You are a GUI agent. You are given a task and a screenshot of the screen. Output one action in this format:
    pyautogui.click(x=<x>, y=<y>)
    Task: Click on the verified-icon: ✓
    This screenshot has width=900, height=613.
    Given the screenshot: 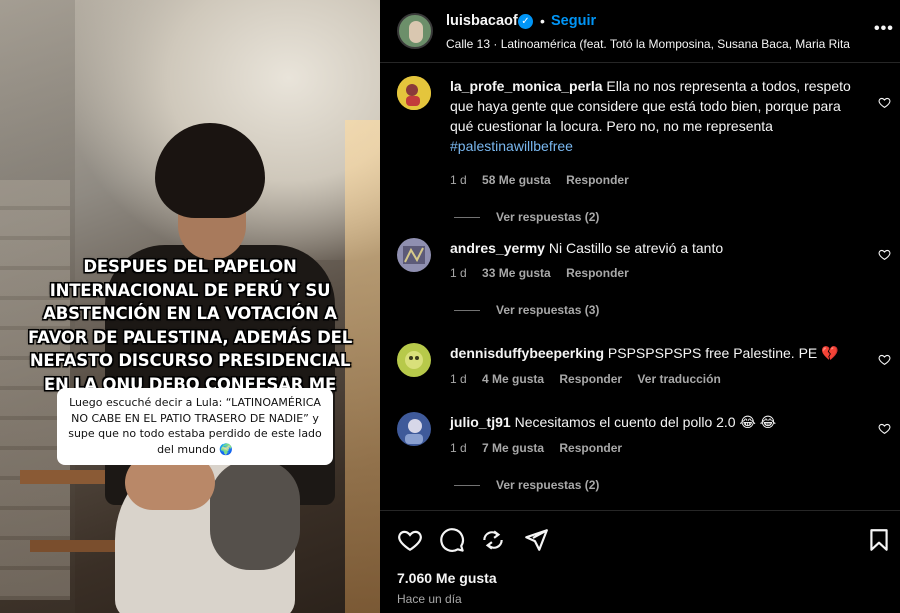 What is the action you would take?
    pyautogui.click(x=525, y=21)
    